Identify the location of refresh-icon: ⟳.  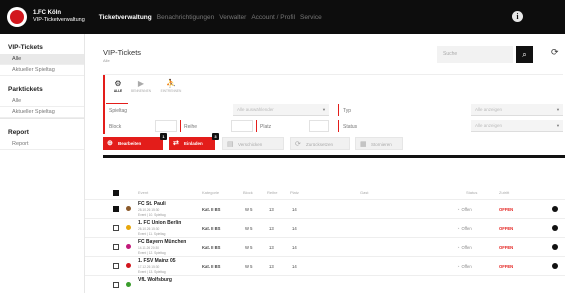
(555, 52).